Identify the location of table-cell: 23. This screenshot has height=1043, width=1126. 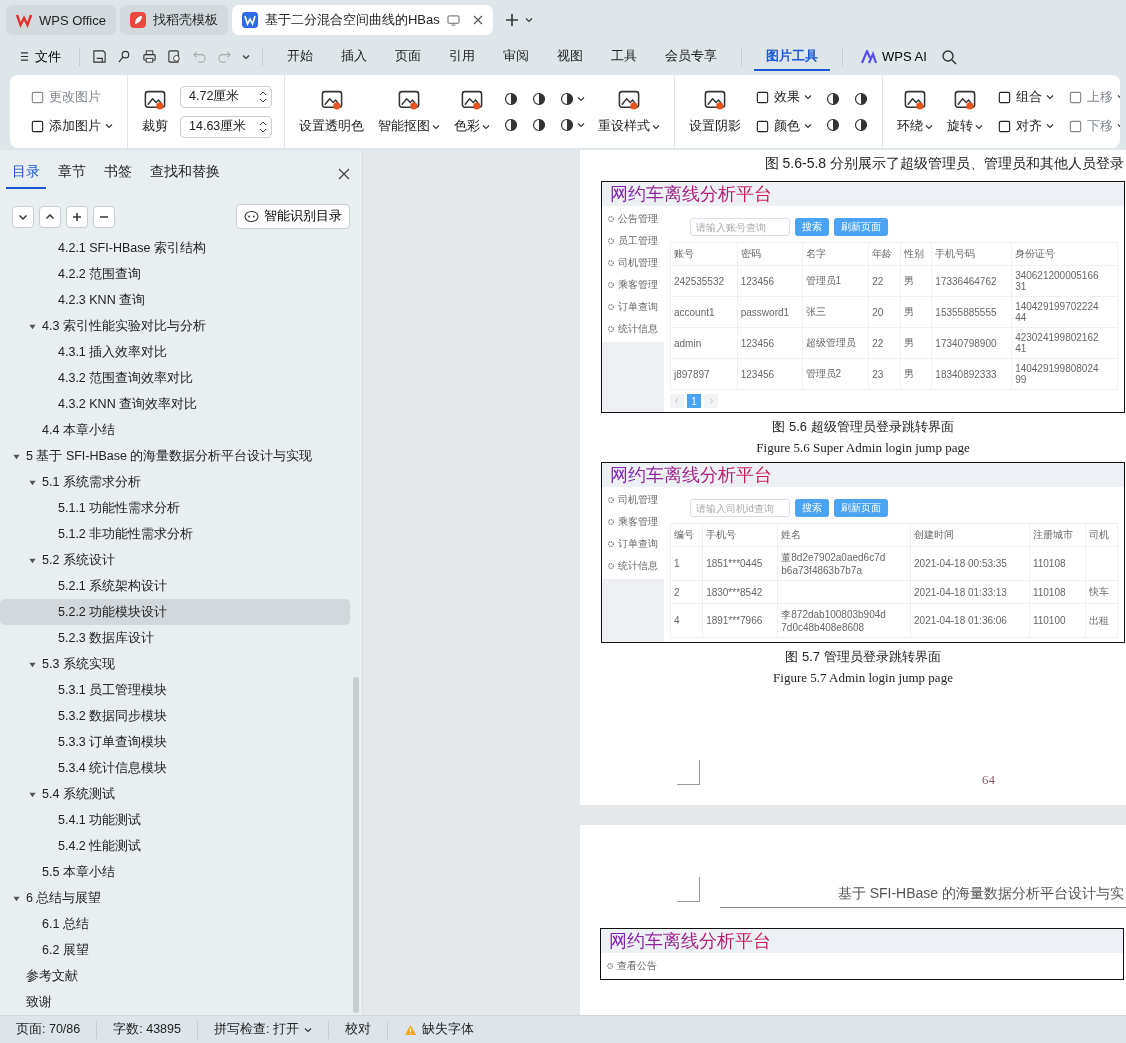
(884, 374).